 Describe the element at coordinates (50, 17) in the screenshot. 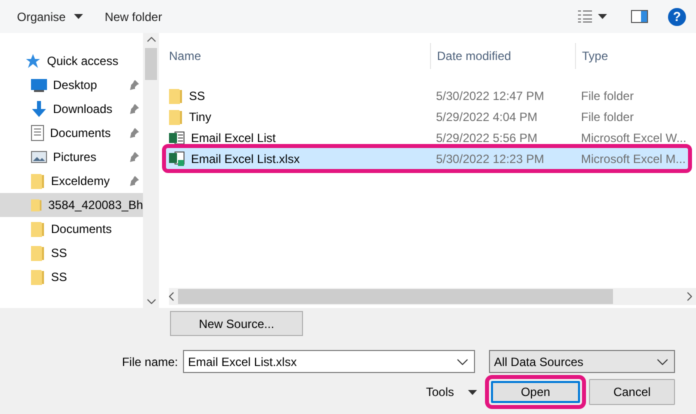

I see `organise-menu: Organise` at that location.